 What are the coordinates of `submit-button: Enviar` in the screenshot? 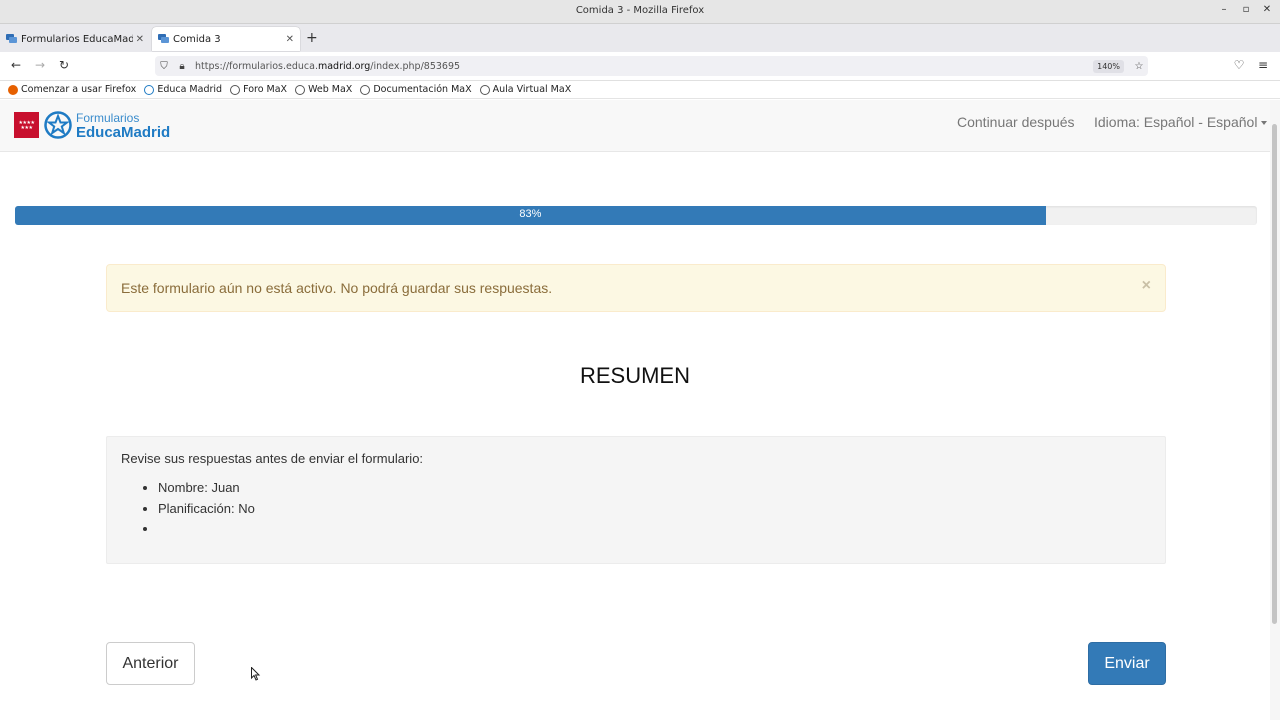 It's located at (1127, 663).